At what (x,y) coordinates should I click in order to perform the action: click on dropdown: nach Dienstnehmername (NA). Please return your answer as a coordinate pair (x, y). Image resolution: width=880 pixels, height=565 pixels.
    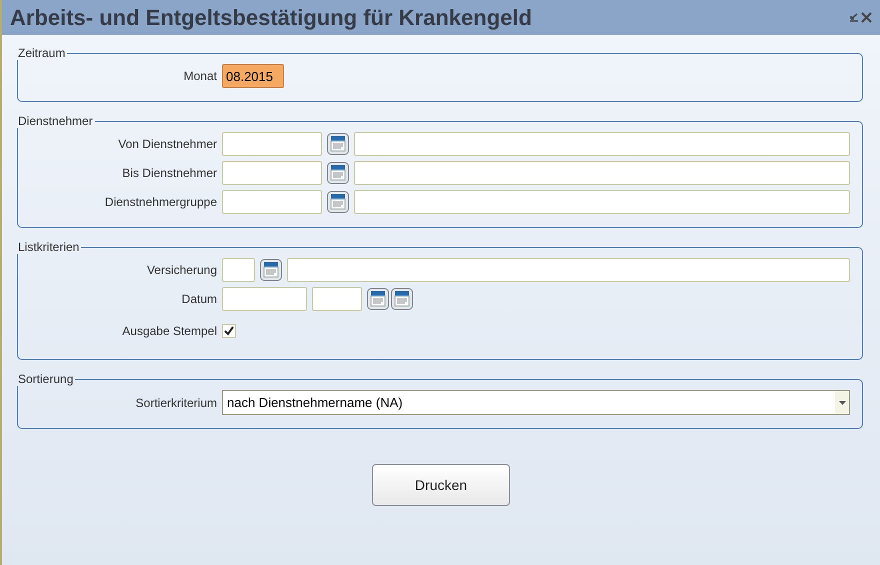
    Looking at the image, I should click on (536, 402).